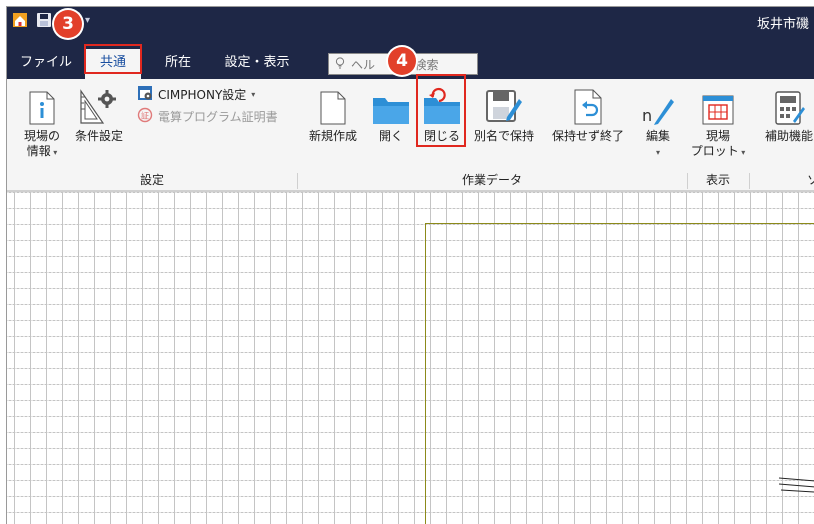 The image size is (814, 524). What do you see at coordinates (196, 94) in the screenshot?
I see `cimphony-settings-button: CIMPHONY設定 ▾` at bounding box center [196, 94].